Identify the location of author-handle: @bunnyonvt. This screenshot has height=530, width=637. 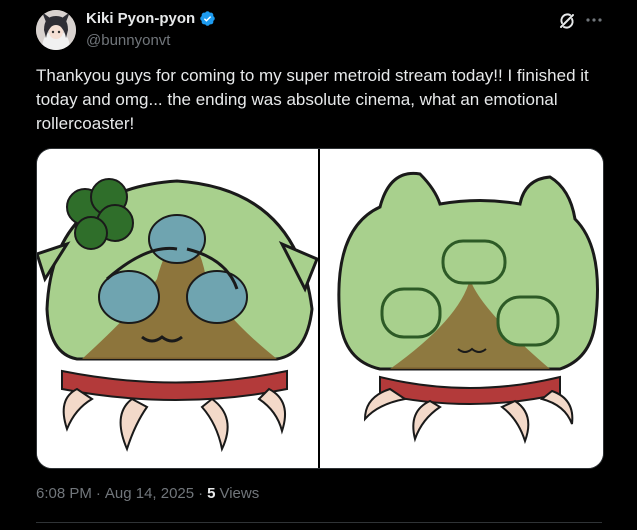
(128, 40).